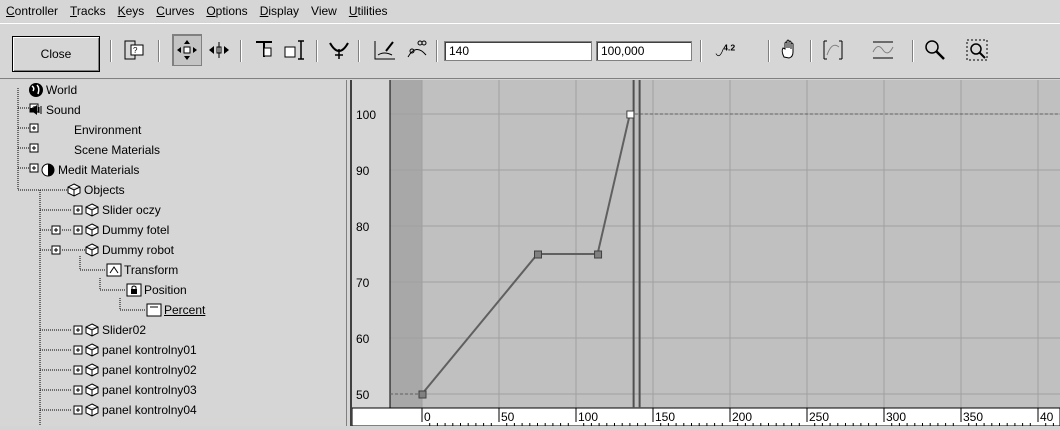  Describe the element at coordinates (665, 417) in the screenshot. I see `x-tick-label: 150` at that location.